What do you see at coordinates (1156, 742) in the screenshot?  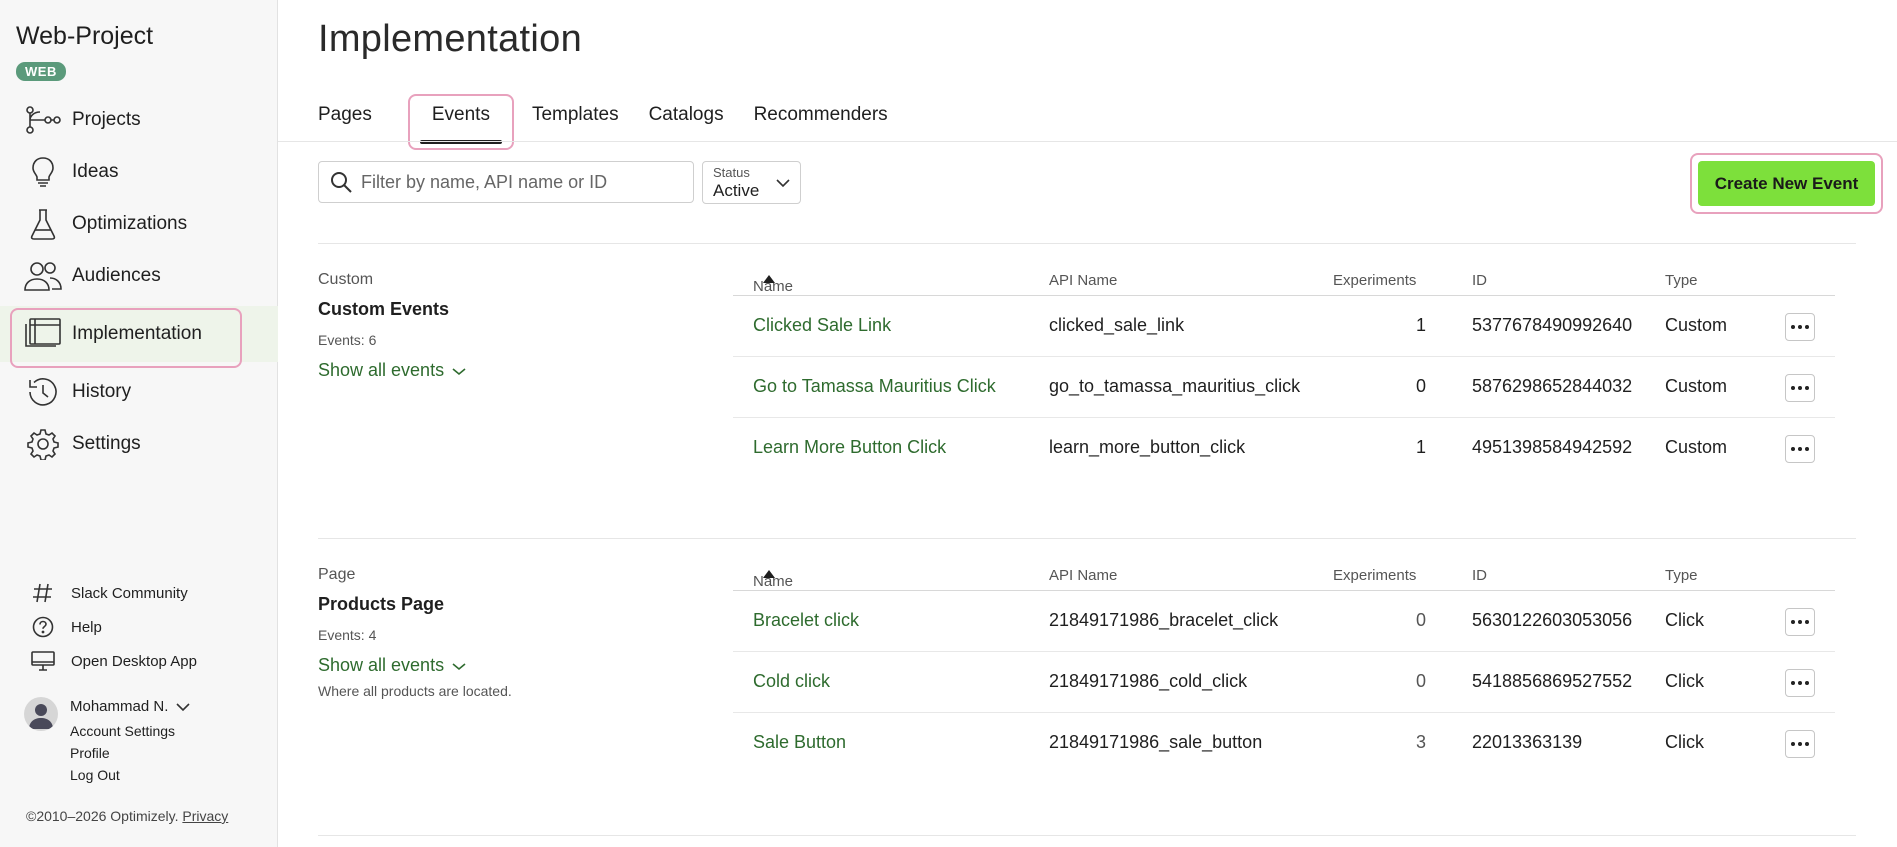 I see `api-name: 21849171986_sale_button` at bounding box center [1156, 742].